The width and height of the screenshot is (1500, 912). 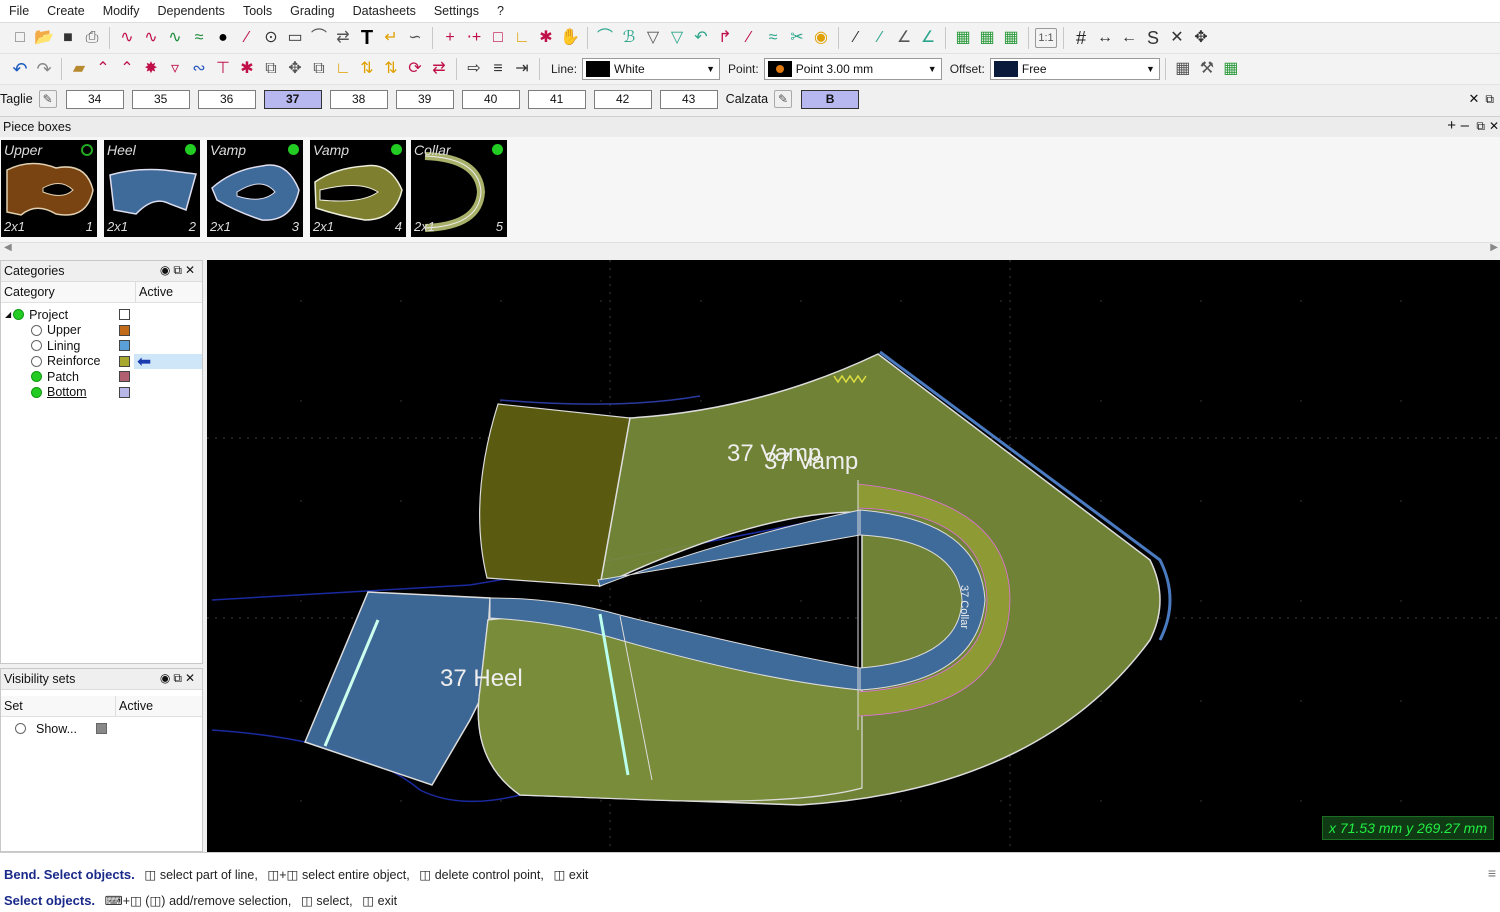 What do you see at coordinates (987, 38) in the screenshot?
I see `grid-green2-icon: ▦` at bounding box center [987, 38].